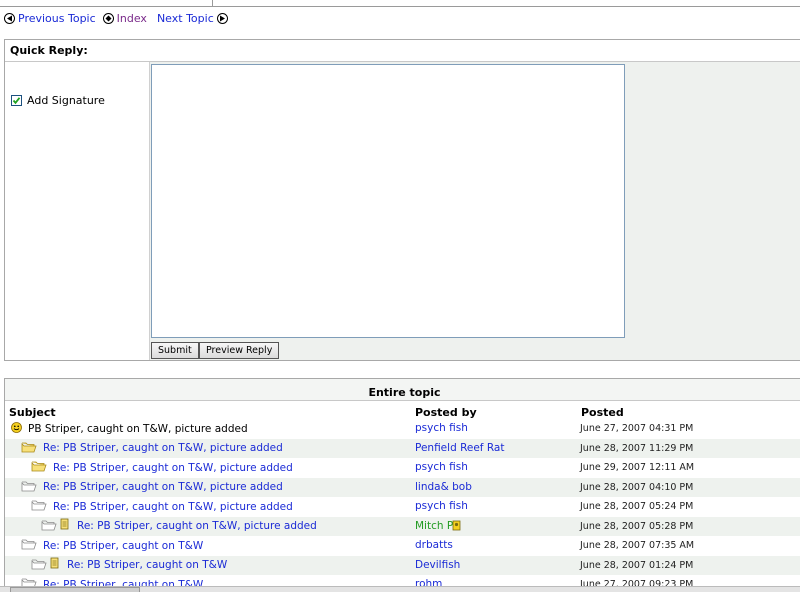 The width and height of the screenshot is (800, 592). Describe the element at coordinates (637, 487) in the screenshot. I see `posted-date: June 28, 2007 04:10 PM` at that location.